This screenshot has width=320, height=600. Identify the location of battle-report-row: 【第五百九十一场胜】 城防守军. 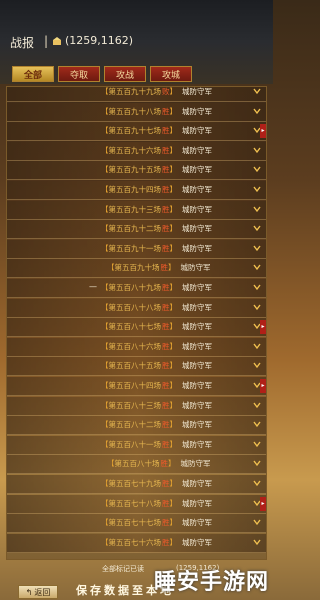
(136, 249).